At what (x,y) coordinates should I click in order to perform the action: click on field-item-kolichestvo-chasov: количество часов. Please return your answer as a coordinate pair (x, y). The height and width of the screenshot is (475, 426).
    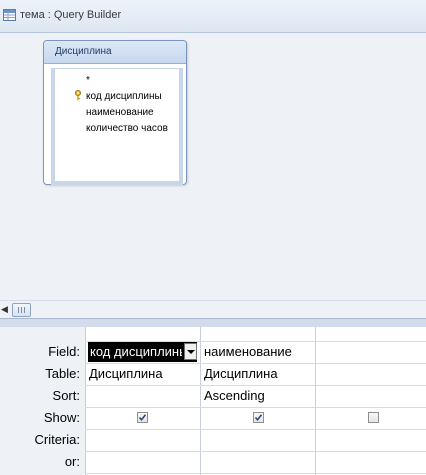
    Looking at the image, I should click on (127, 128).